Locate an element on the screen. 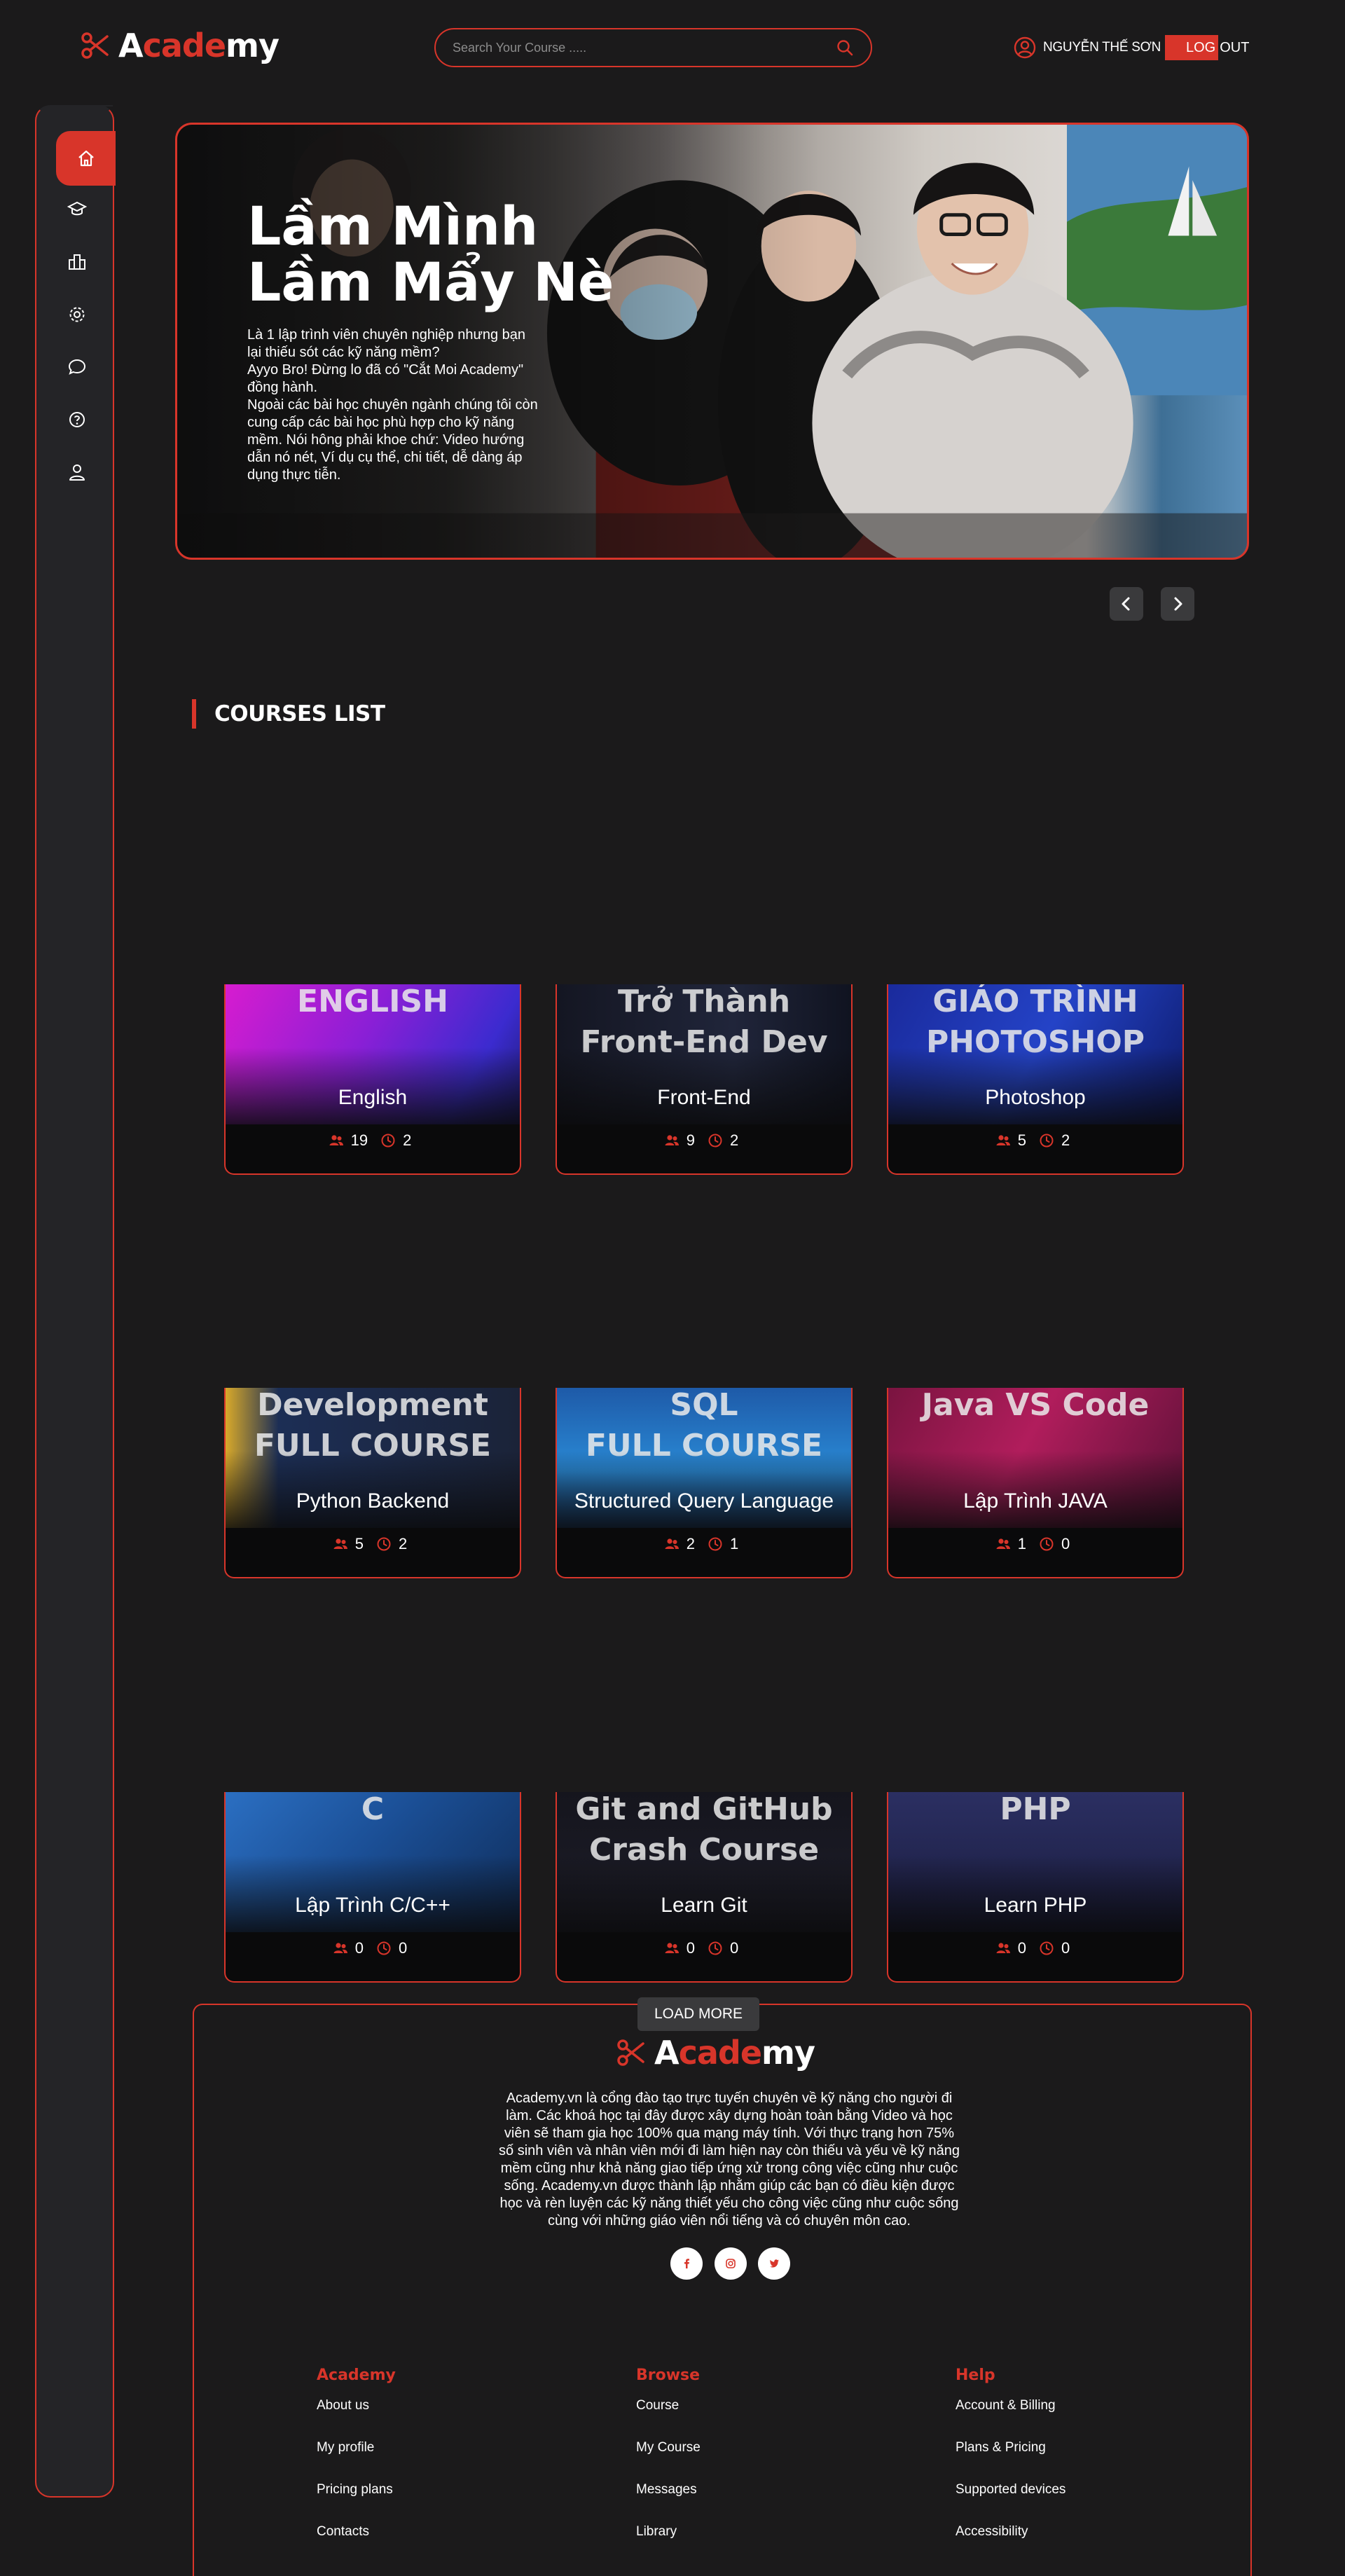  footer-link-course: Course is located at coordinates (668, 2416).